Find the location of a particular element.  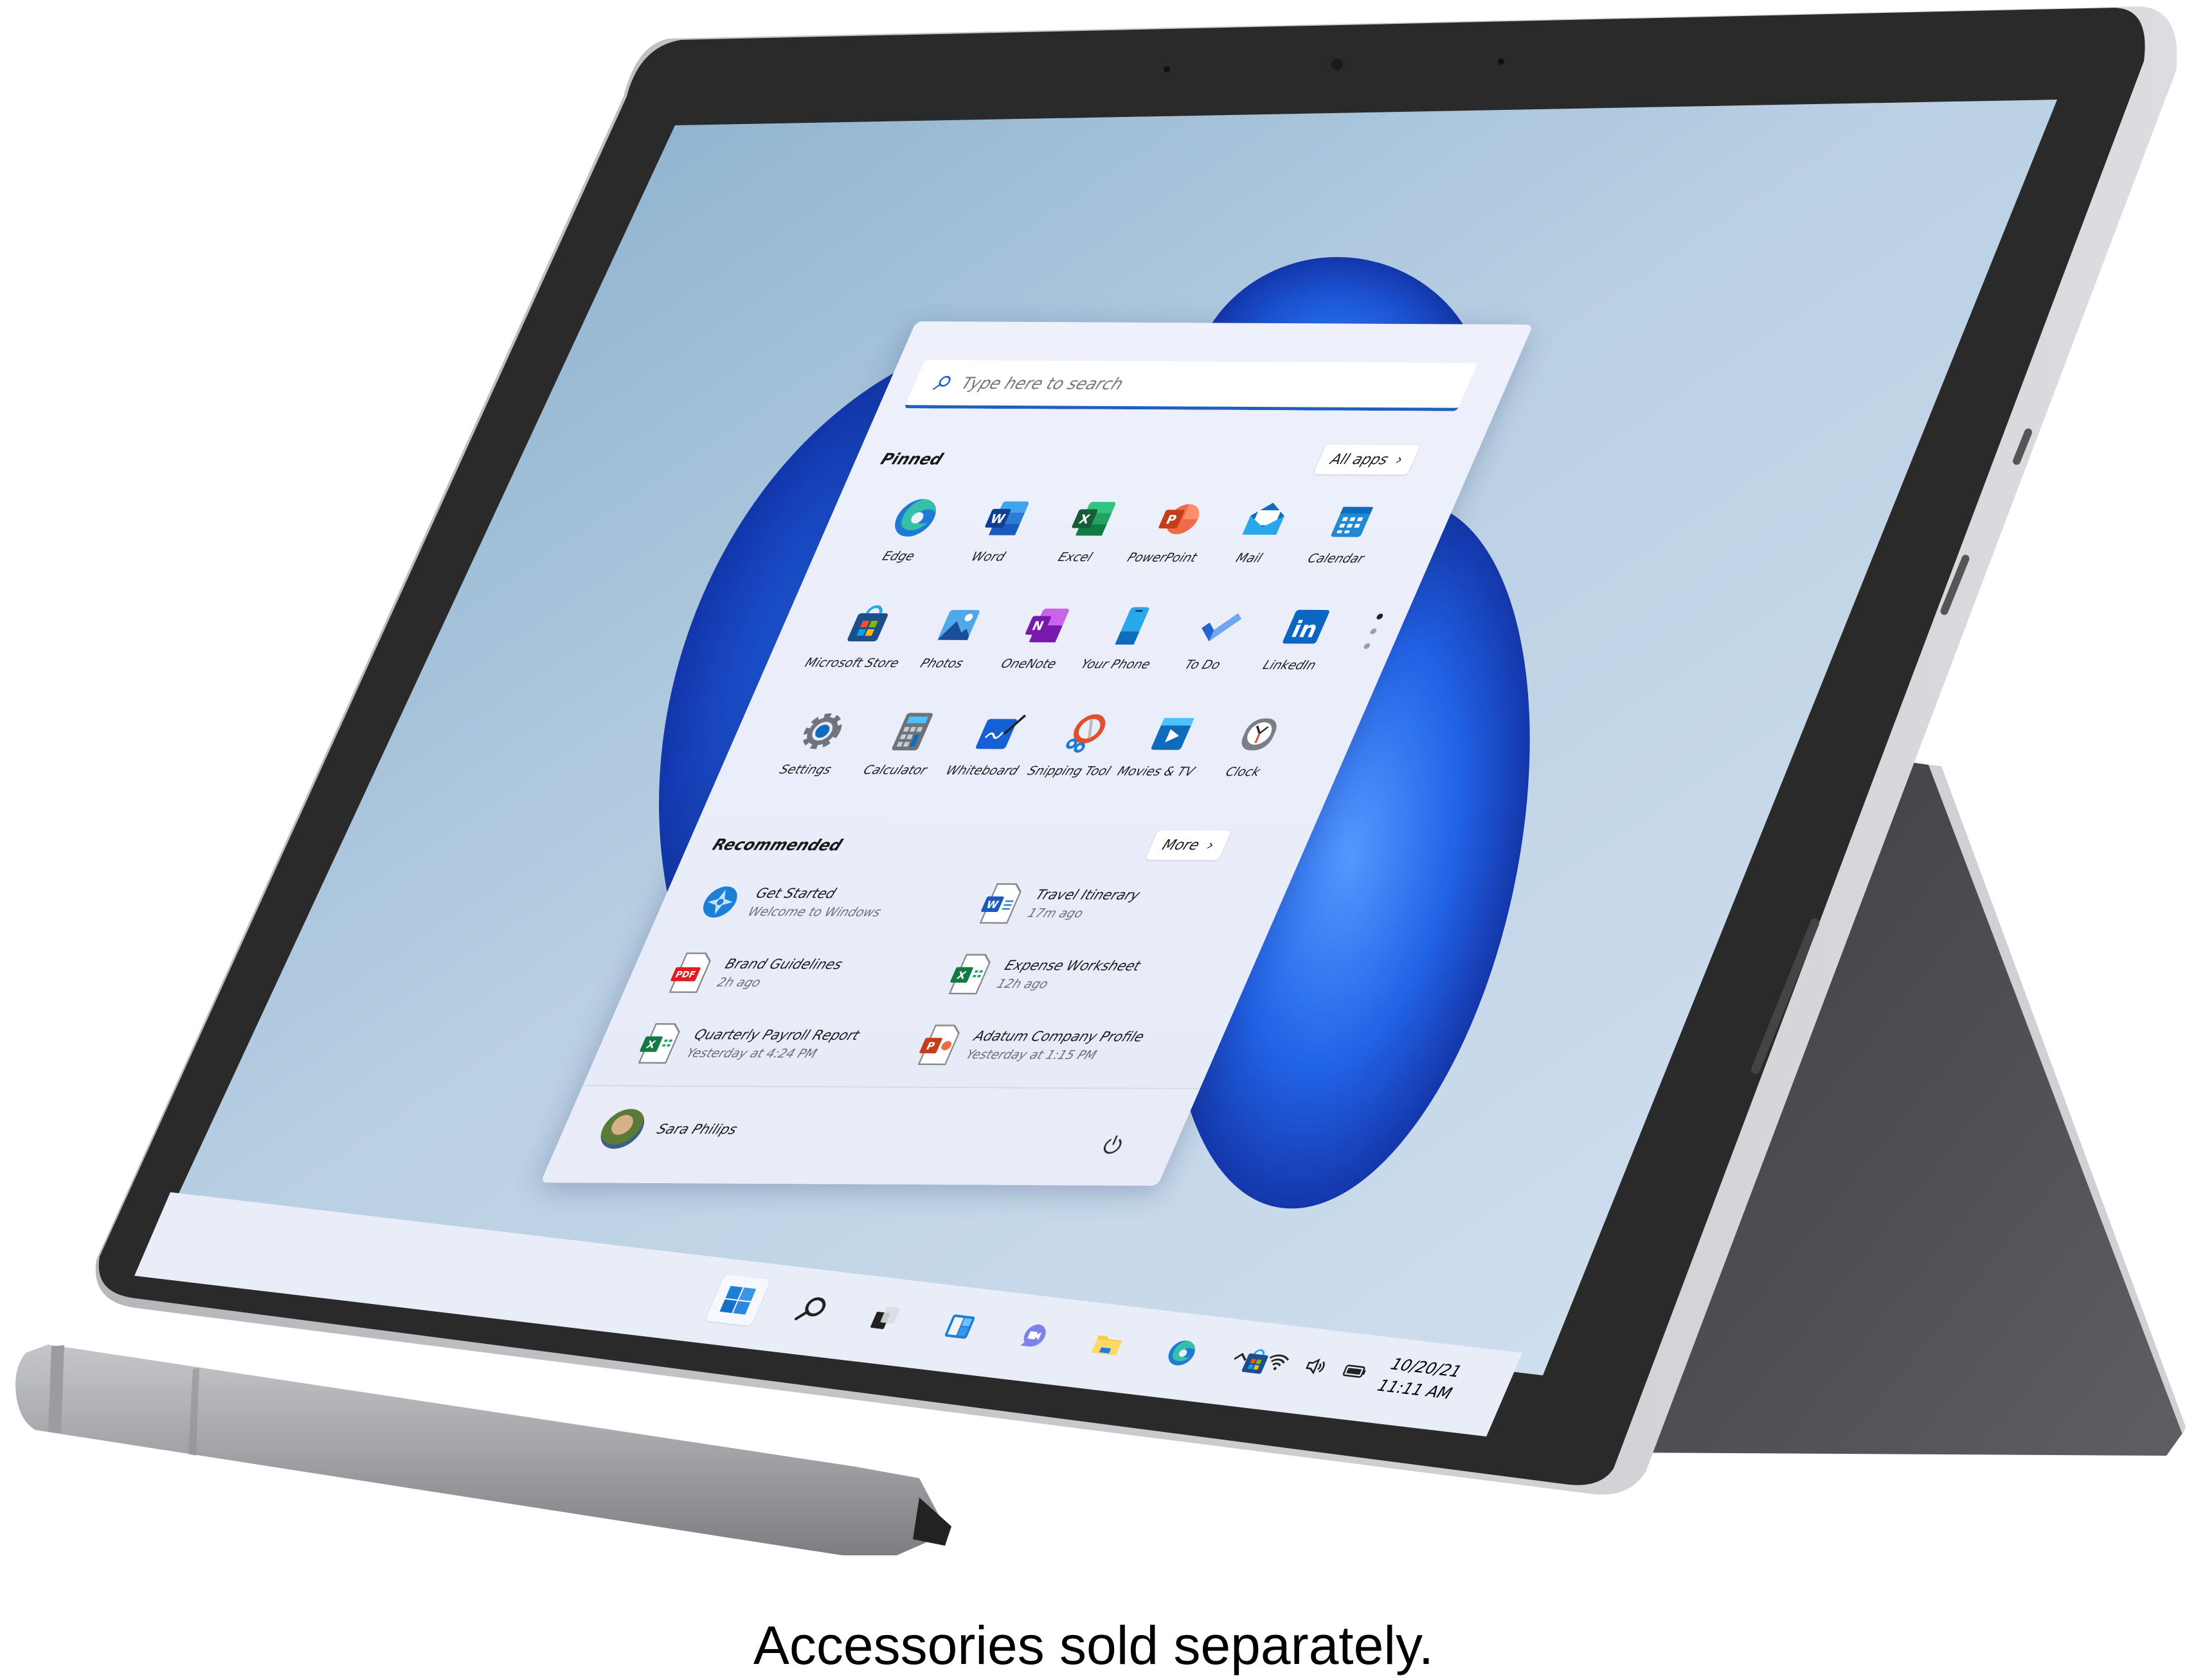

pinned-heading: Pinned is located at coordinates (912, 459).